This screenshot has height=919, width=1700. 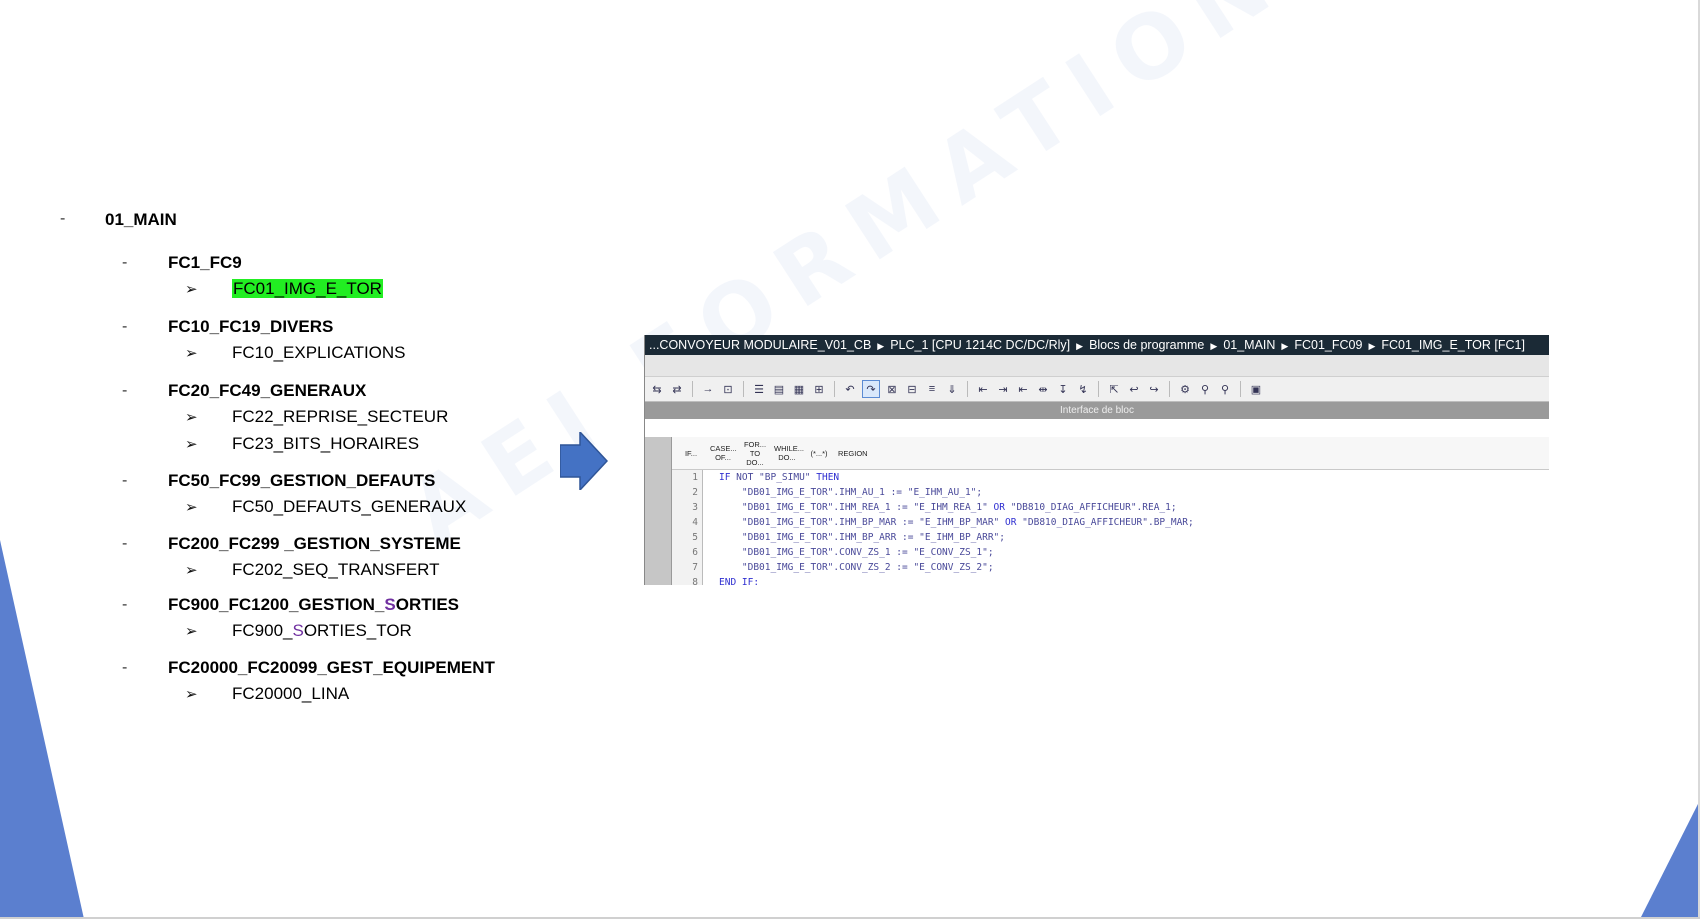 I want to click on tree-item-label: FC900_SORTIES_TOR, so click(x=322, y=631).